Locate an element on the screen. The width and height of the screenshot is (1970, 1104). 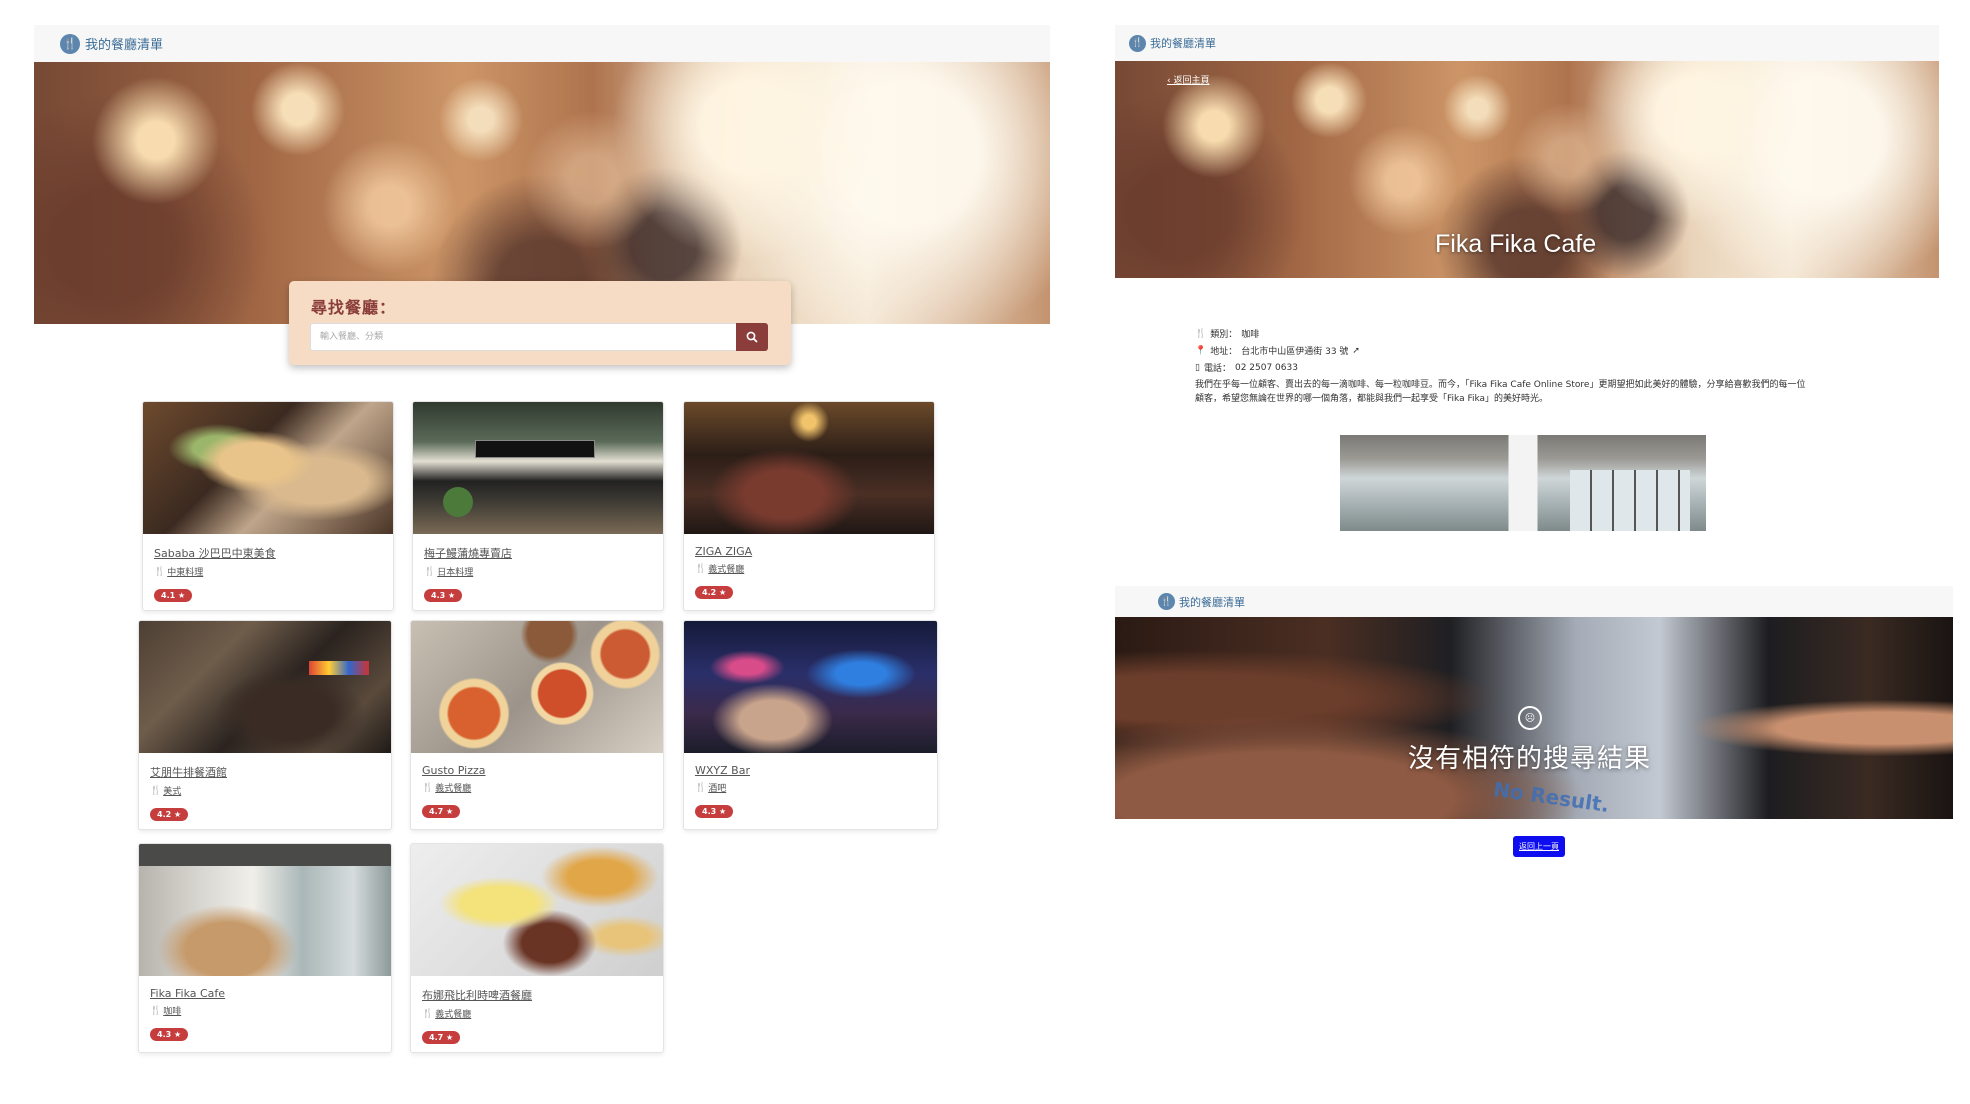
back-to-home-link: ‹ 返回主頁 is located at coordinates (1188, 79).